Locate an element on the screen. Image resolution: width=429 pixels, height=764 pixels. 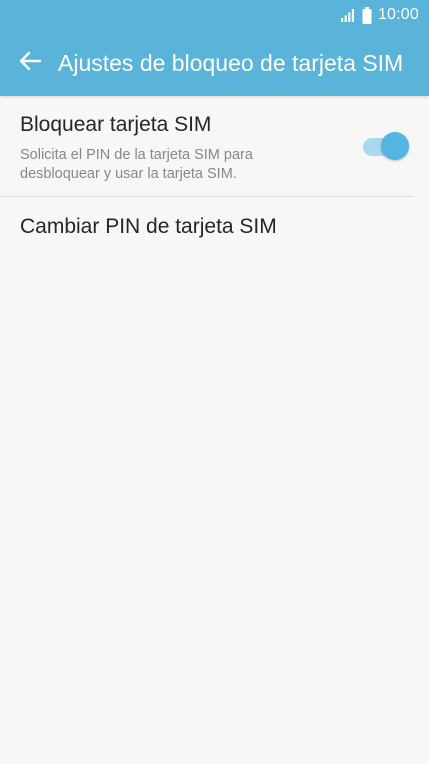
lock-sim-title: Bloquear tarjeta SIM is located at coordinates (116, 124).